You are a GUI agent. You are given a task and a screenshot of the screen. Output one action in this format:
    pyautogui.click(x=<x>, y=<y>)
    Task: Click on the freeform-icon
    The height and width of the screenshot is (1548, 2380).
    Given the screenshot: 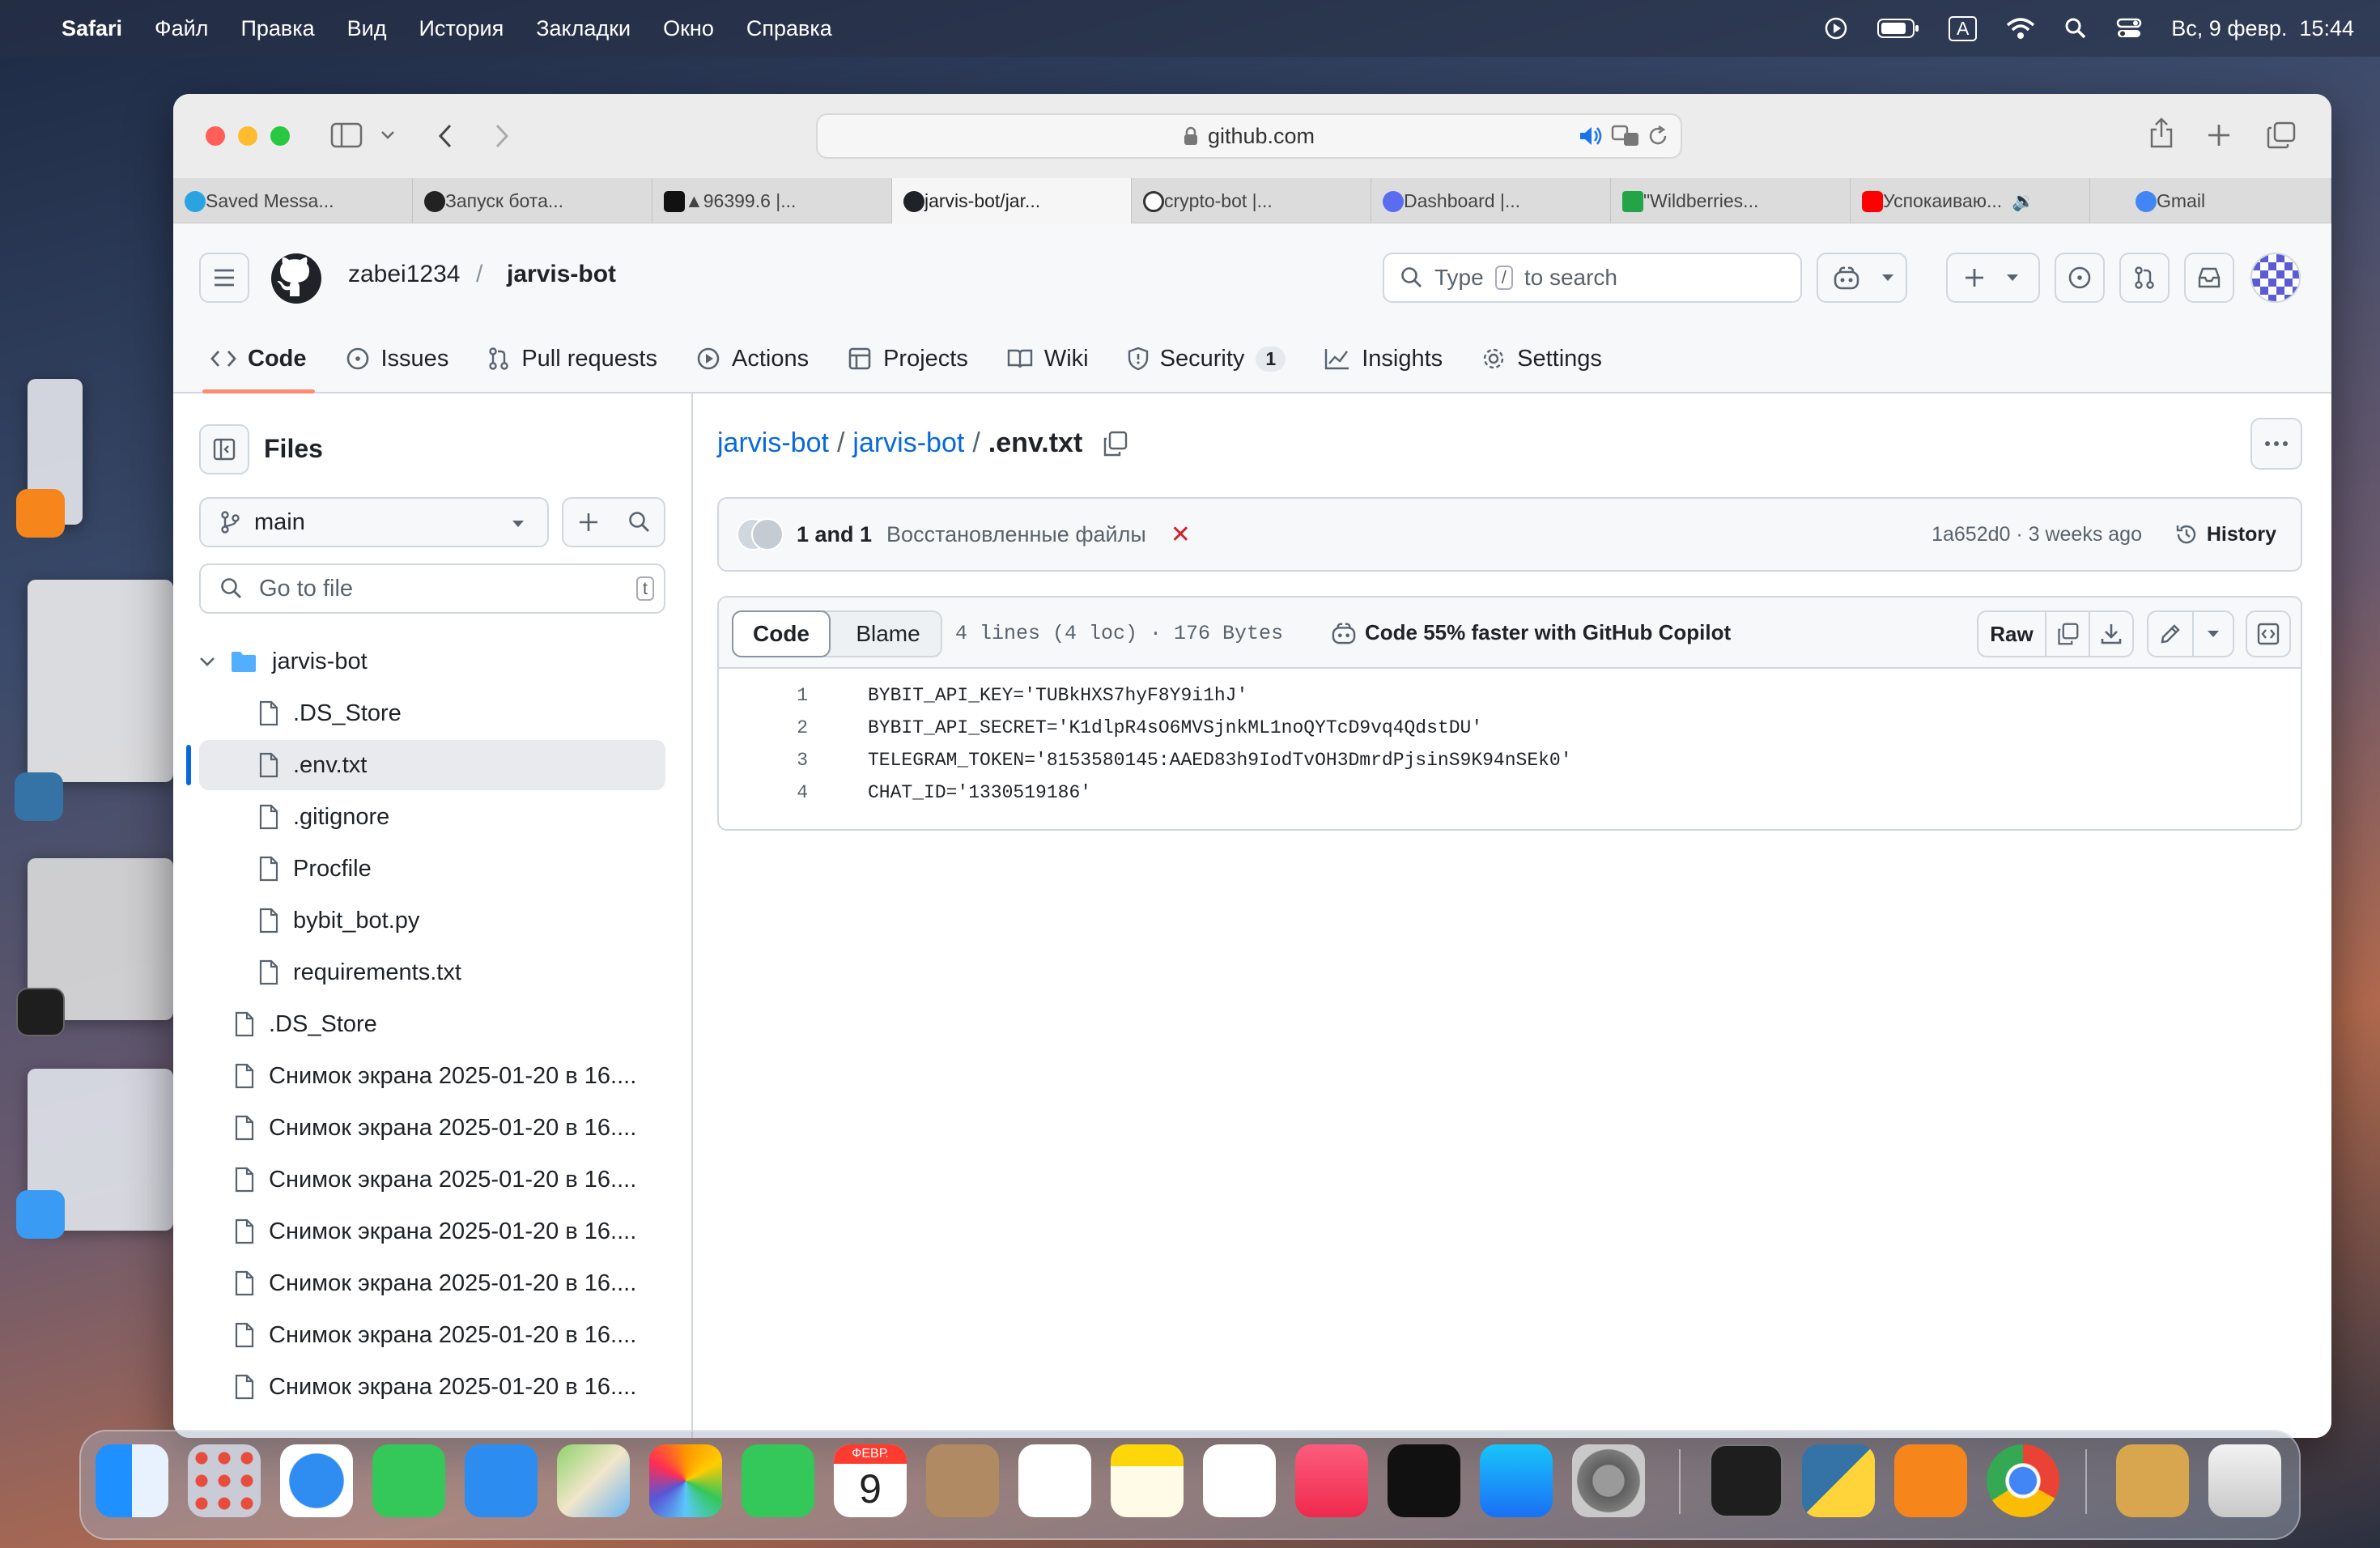 What is the action you would take?
    pyautogui.click(x=1239, y=1481)
    